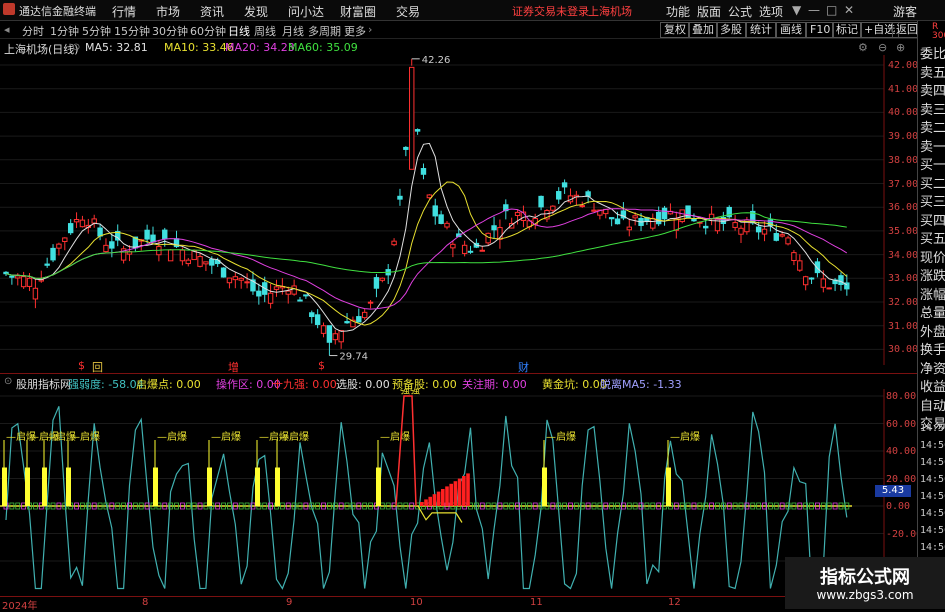  I want to click on quote-panel-label: 总量, so click(932, 311).